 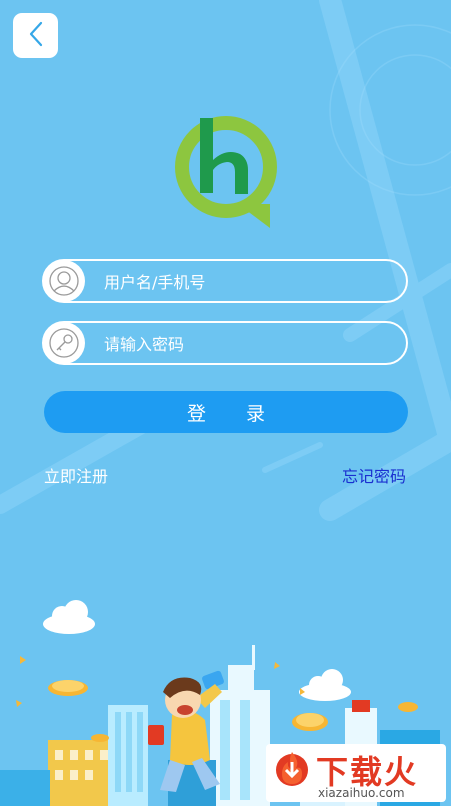 I want to click on watermark-site: xiazaihuo.com, so click(x=361, y=793).